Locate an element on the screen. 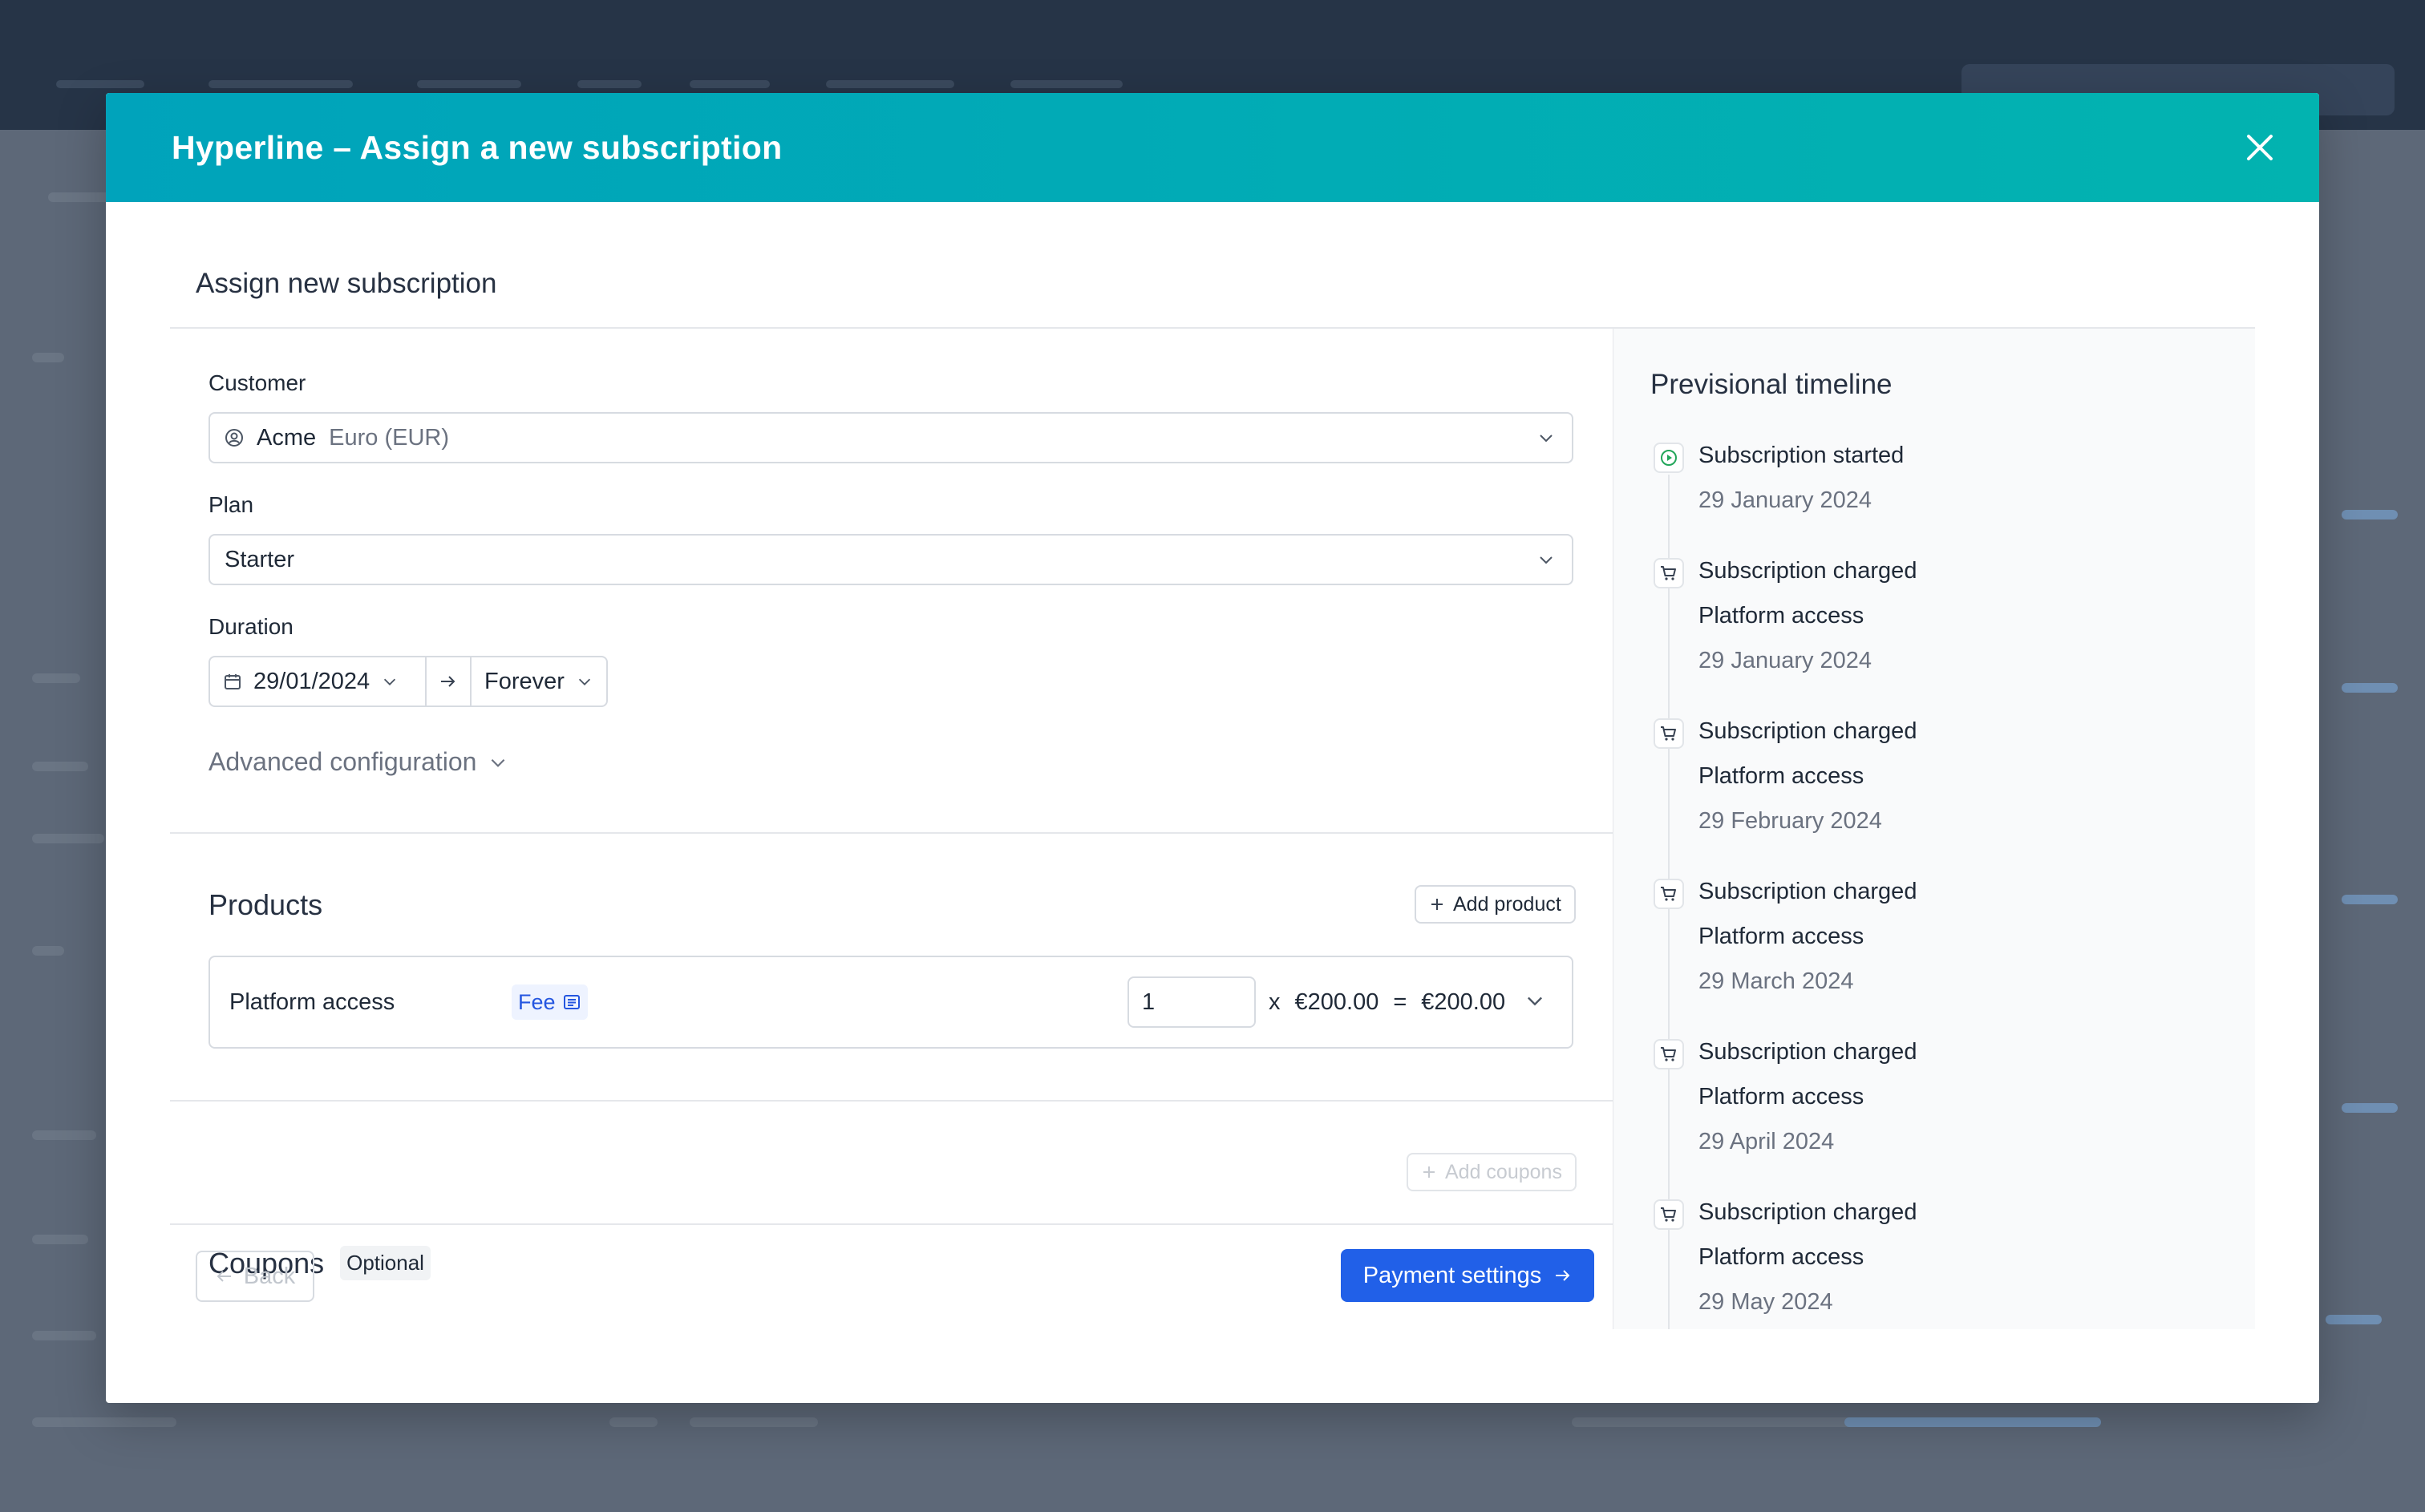  modal-header: Hyperline – Assign a new subscription is located at coordinates (1212, 148).